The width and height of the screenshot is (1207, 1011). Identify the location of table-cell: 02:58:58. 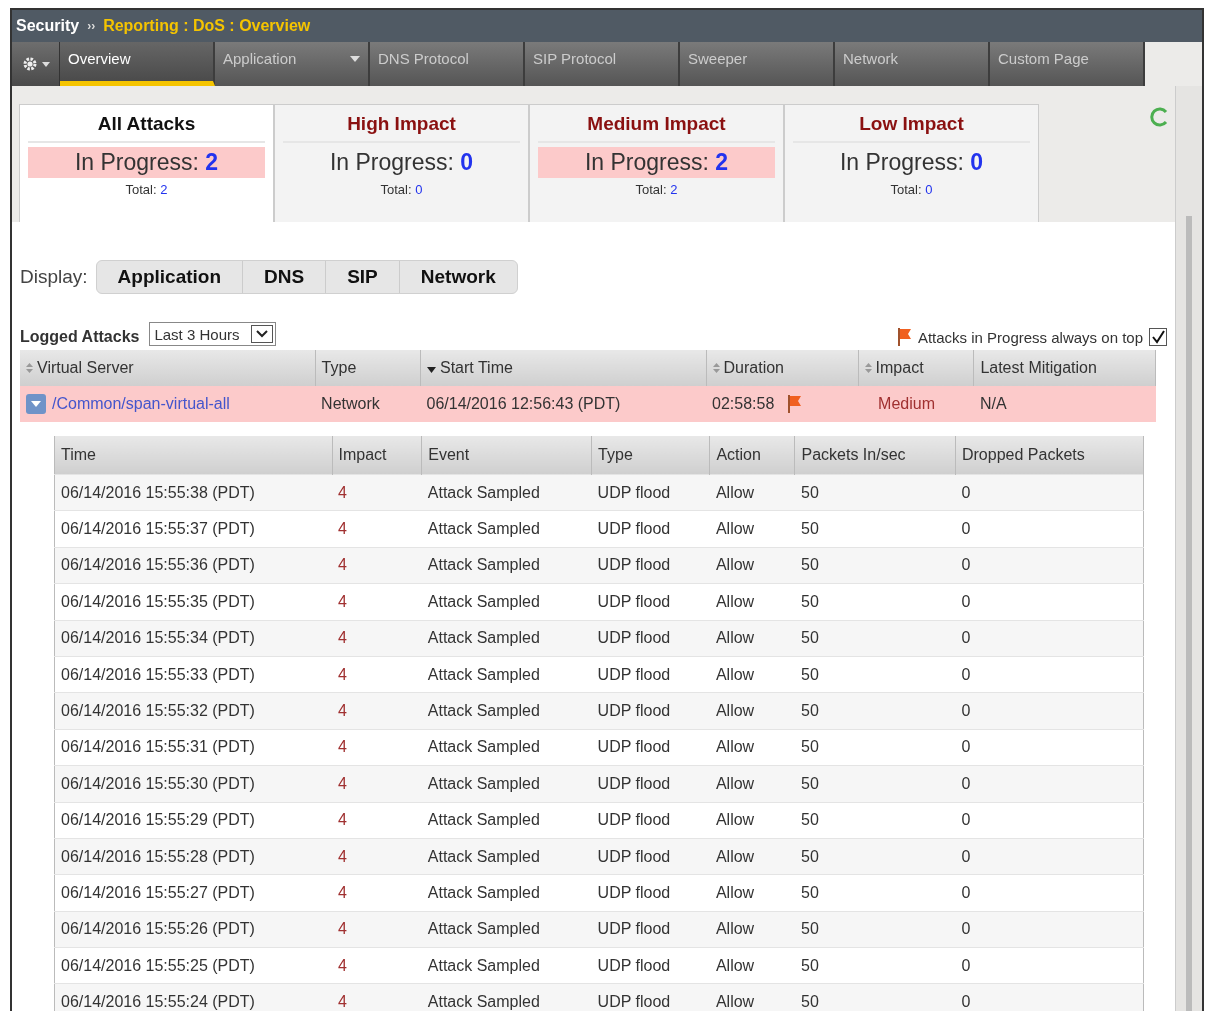
(743, 404).